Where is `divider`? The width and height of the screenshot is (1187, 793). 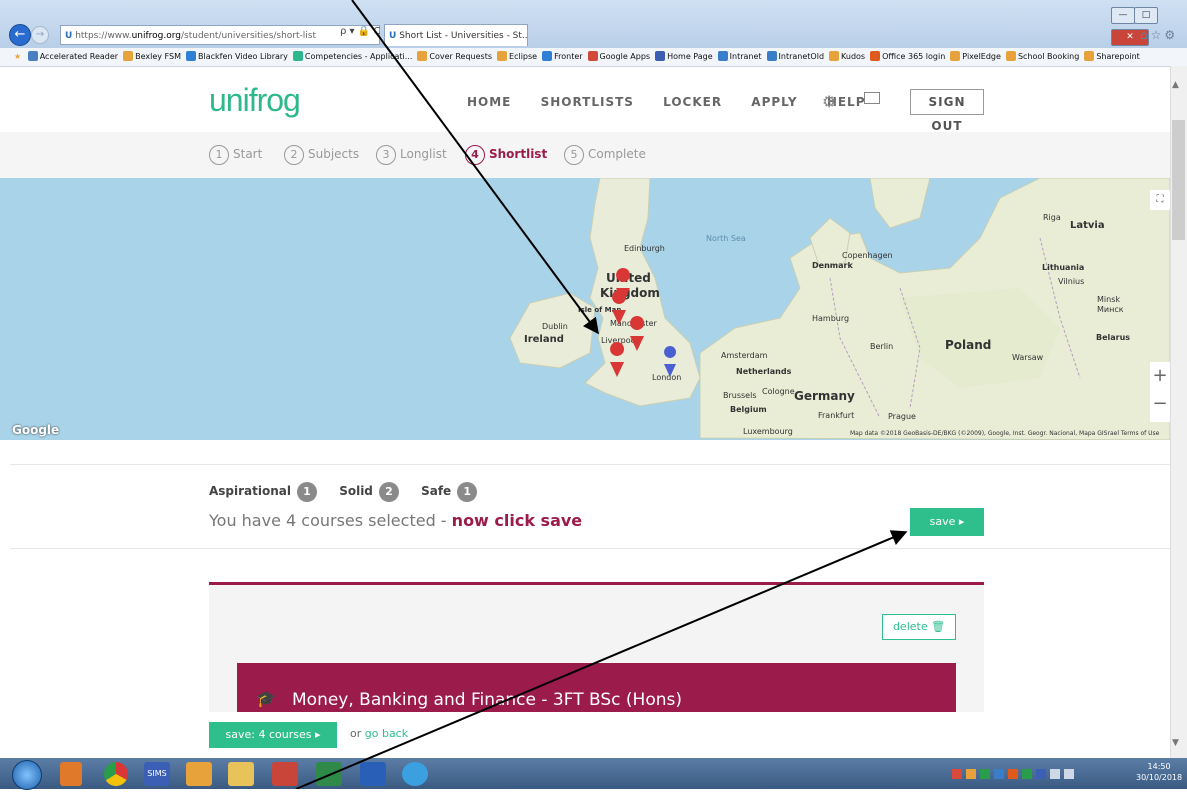 divider is located at coordinates (590, 464).